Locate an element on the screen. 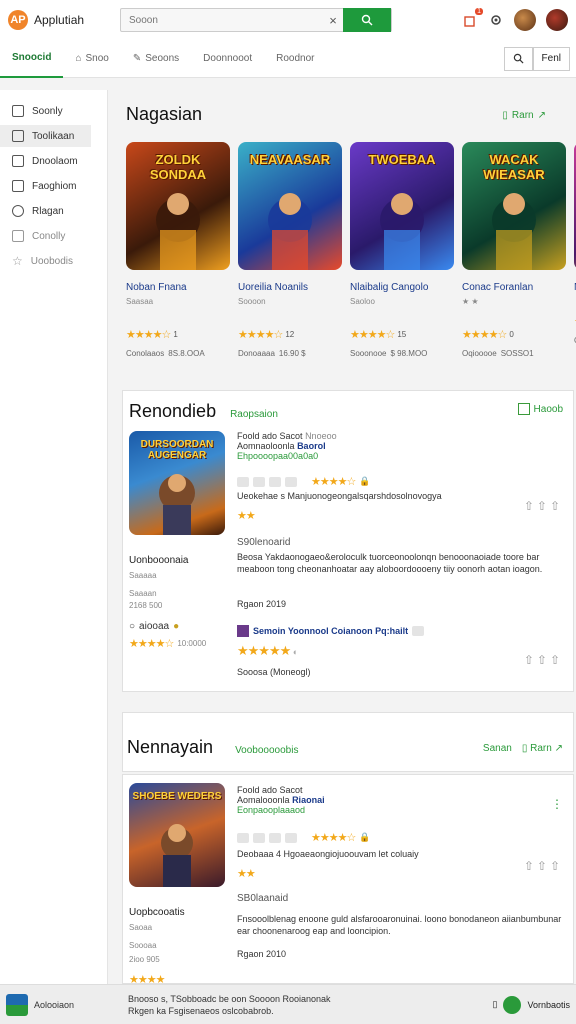 This screenshot has height=1024, width=576. more-chip is located at coordinates (418, 631).